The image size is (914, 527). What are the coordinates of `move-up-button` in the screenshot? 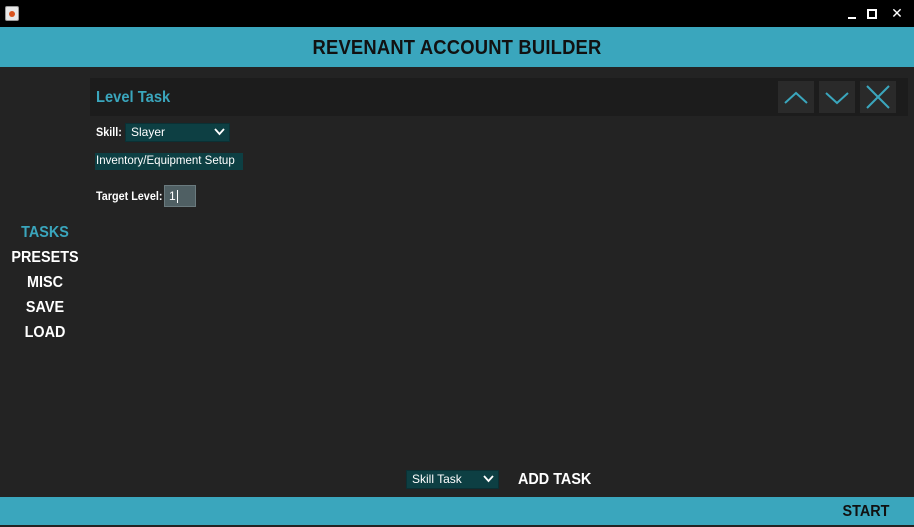 It's located at (796, 97).